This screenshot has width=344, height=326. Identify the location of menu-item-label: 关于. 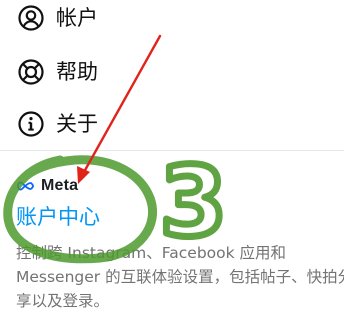
(77, 124).